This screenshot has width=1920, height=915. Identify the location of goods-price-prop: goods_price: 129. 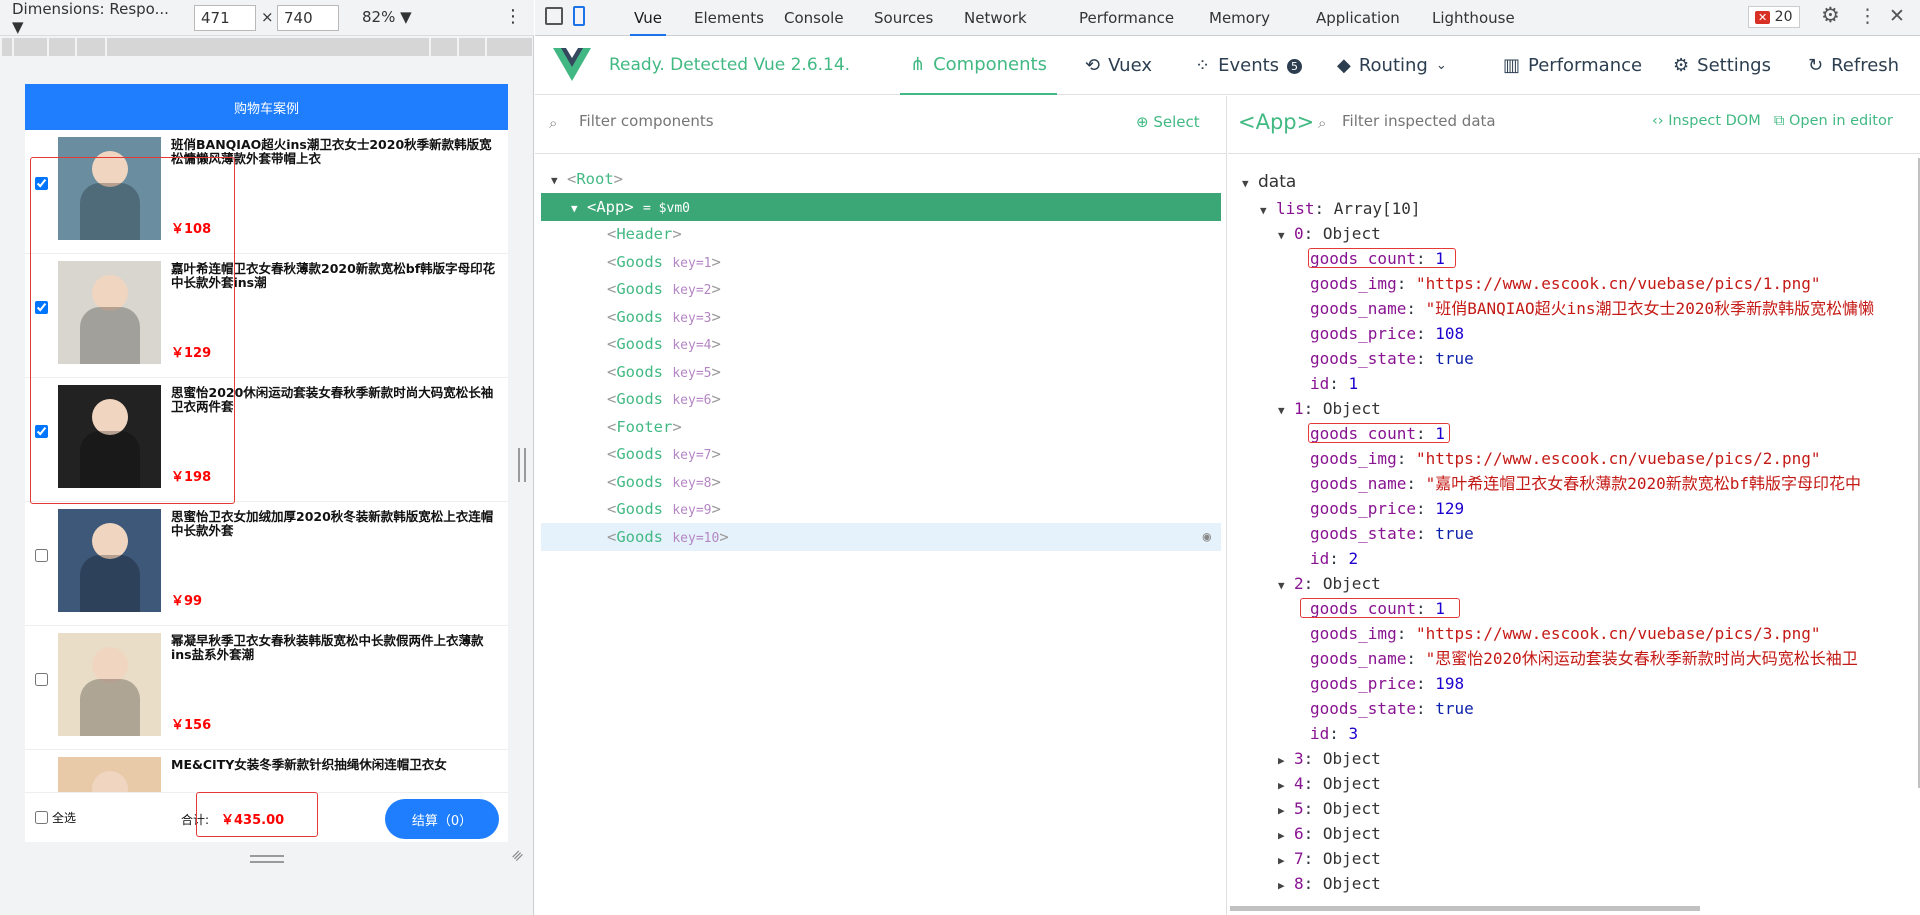
(1387, 508).